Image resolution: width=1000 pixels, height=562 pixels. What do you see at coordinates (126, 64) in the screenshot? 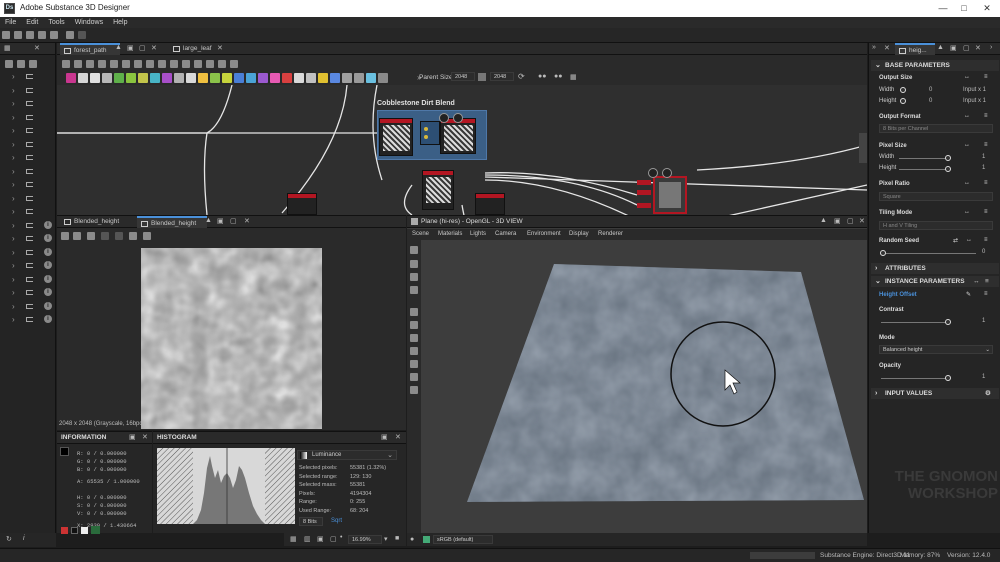
I see `zoom-icon` at bounding box center [126, 64].